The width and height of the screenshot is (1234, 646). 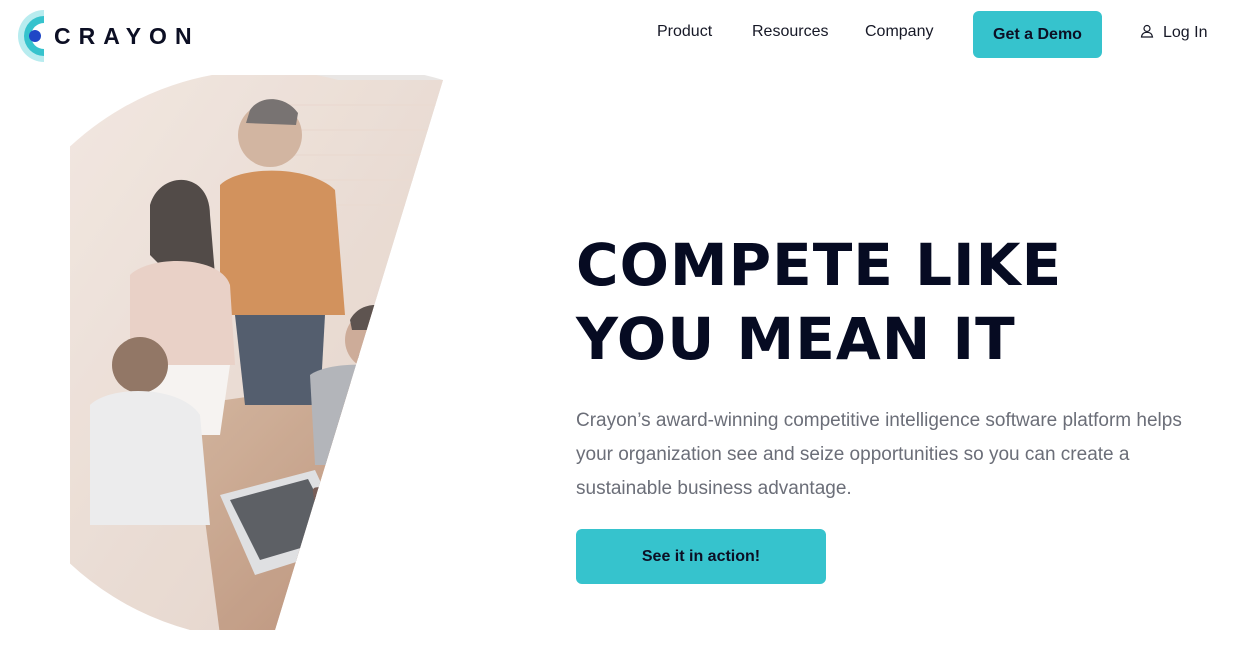 I want to click on get-demo-button: Get a Demo, so click(x=1037, y=34).